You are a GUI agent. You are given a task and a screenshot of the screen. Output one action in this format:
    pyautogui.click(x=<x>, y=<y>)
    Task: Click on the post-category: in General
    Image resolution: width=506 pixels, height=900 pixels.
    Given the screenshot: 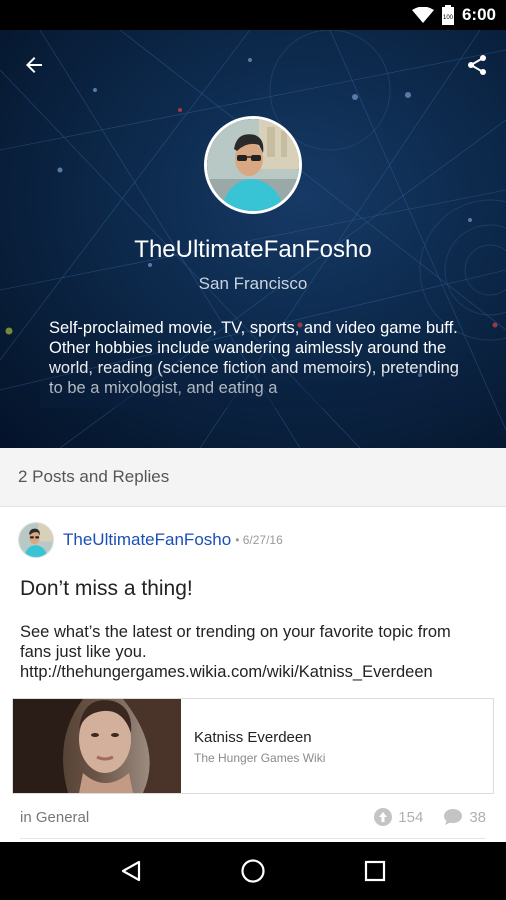 What is the action you would take?
    pyautogui.click(x=54, y=817)
    